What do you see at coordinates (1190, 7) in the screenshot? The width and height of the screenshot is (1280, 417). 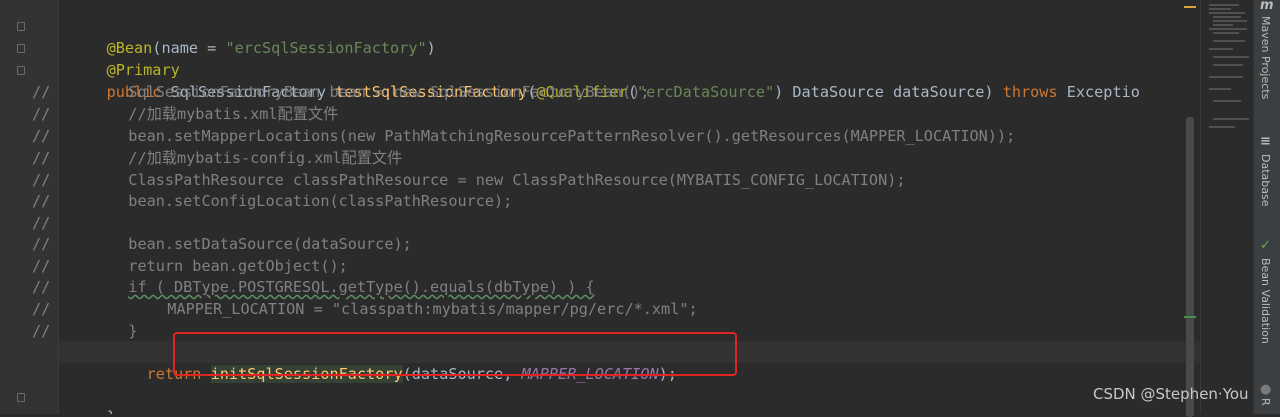 I see `warning-marker` at bounding box center [1190, 7].